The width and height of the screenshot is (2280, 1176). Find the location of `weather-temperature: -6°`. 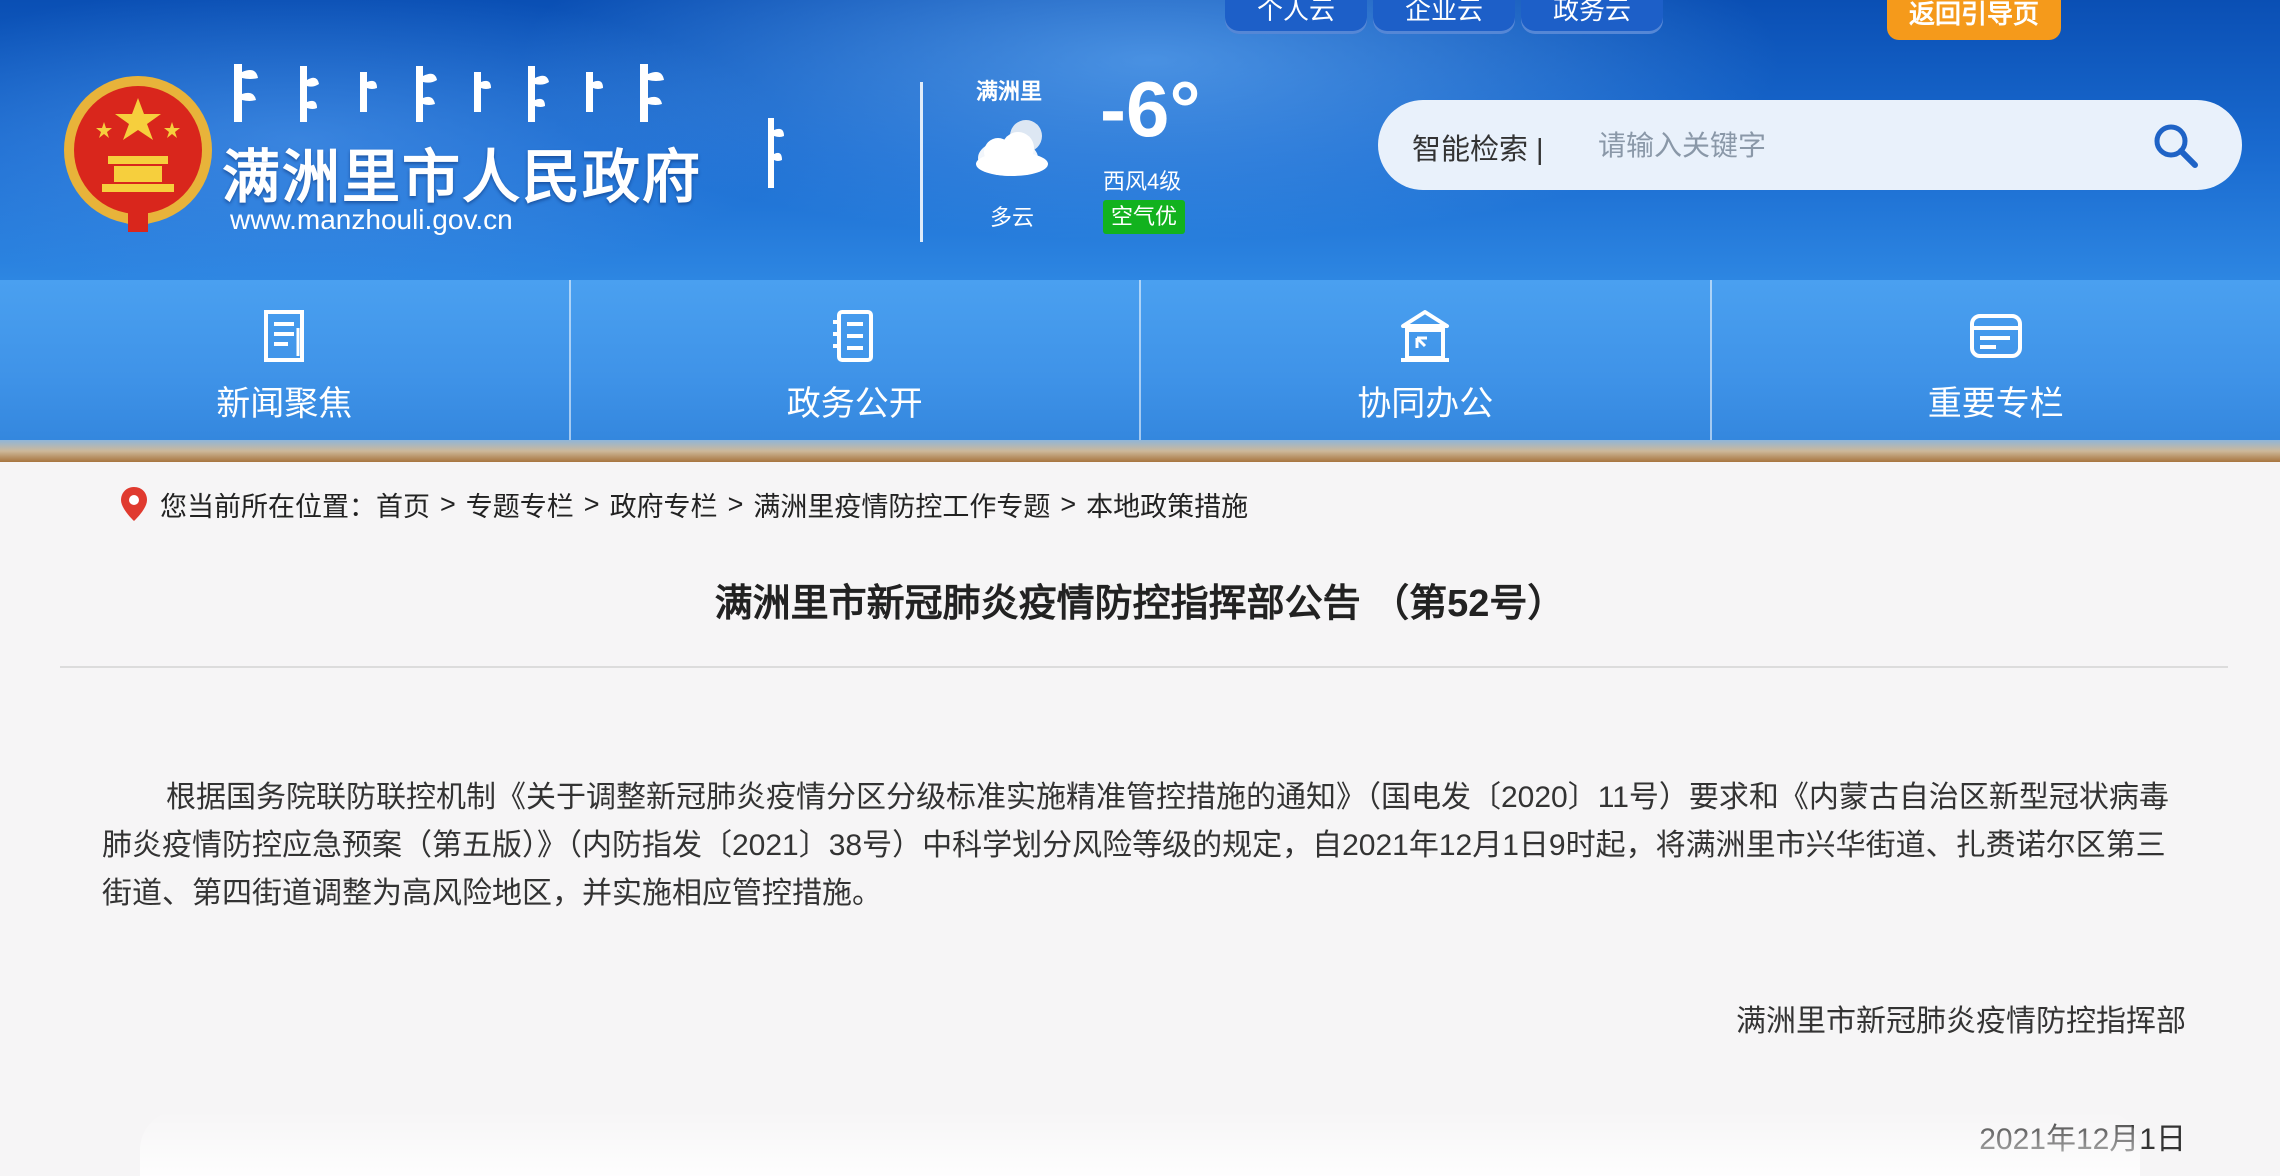

weather-temperature: -6° is located at coordinates (1150, 109).